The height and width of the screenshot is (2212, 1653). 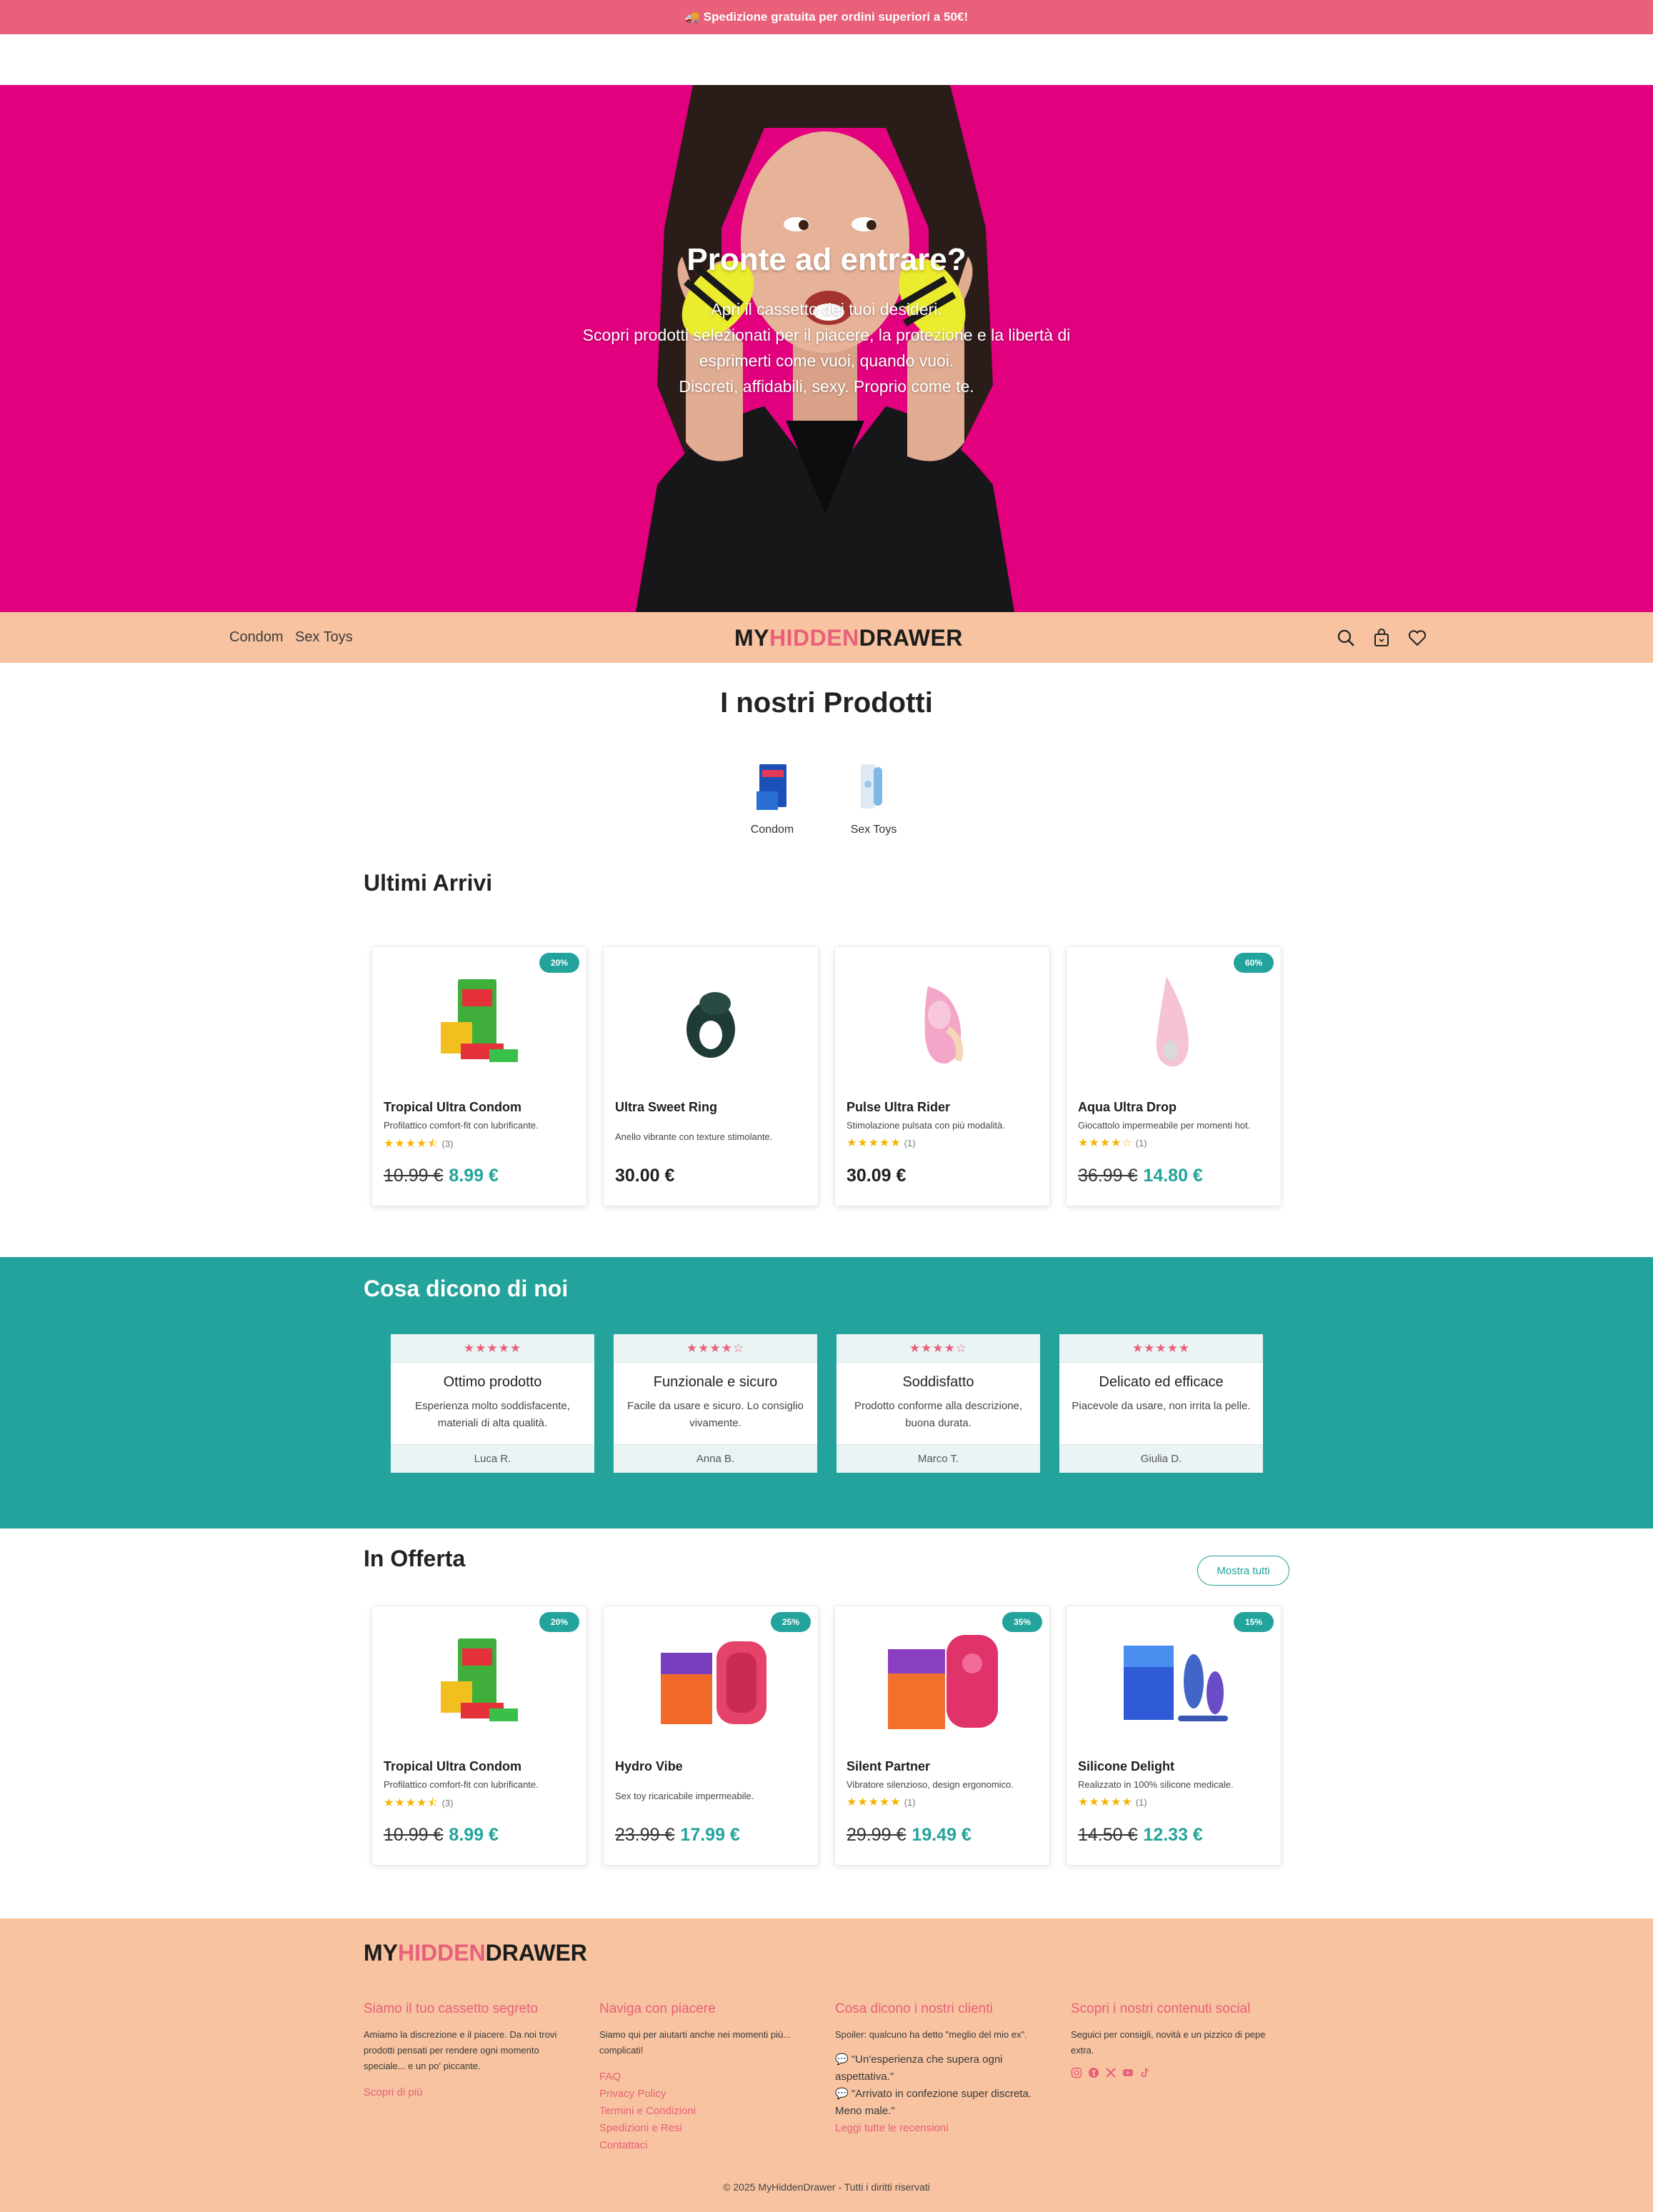 I want to click on footer-quote: Meno male.", so click(x=865, y=2111).